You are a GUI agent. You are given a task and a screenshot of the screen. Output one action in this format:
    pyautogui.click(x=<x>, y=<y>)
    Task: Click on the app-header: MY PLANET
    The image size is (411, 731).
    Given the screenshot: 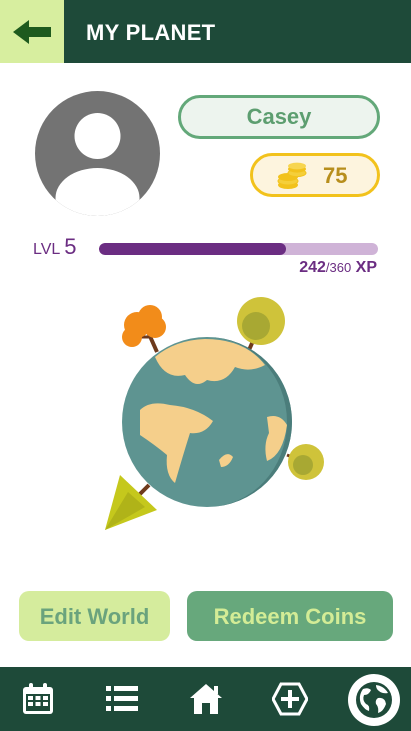 What is the action you would take?
    pyautogui.click(x=205, y=31)
    